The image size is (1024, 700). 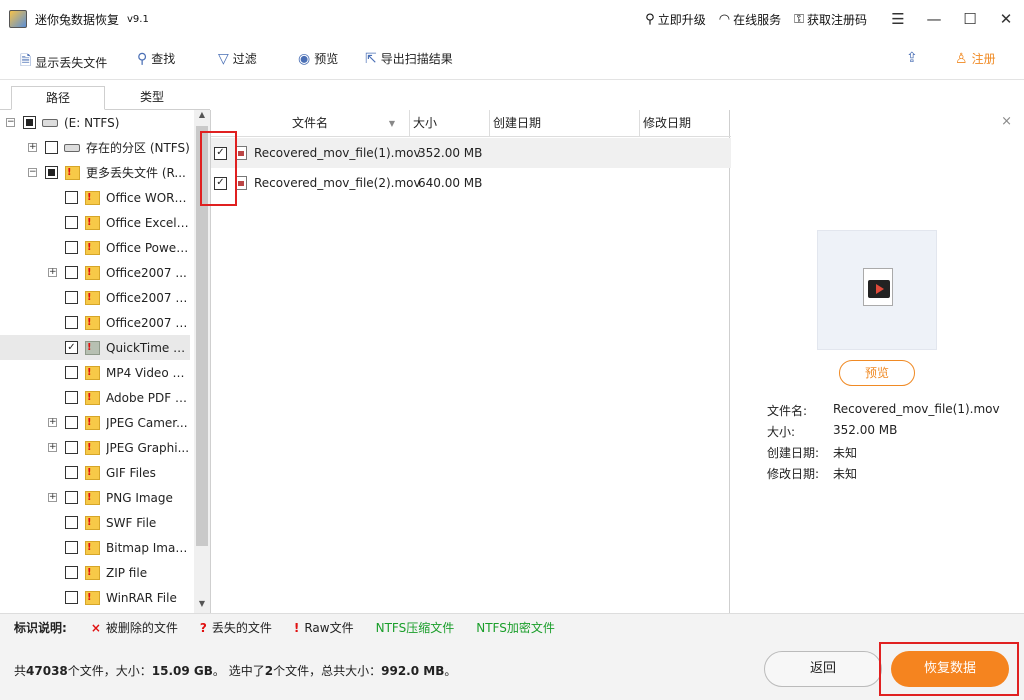 What do you see at coordinates (95, 522) in the screenshot?
I see `tree-node: ! SWF File` at bounding box center [95, 522].